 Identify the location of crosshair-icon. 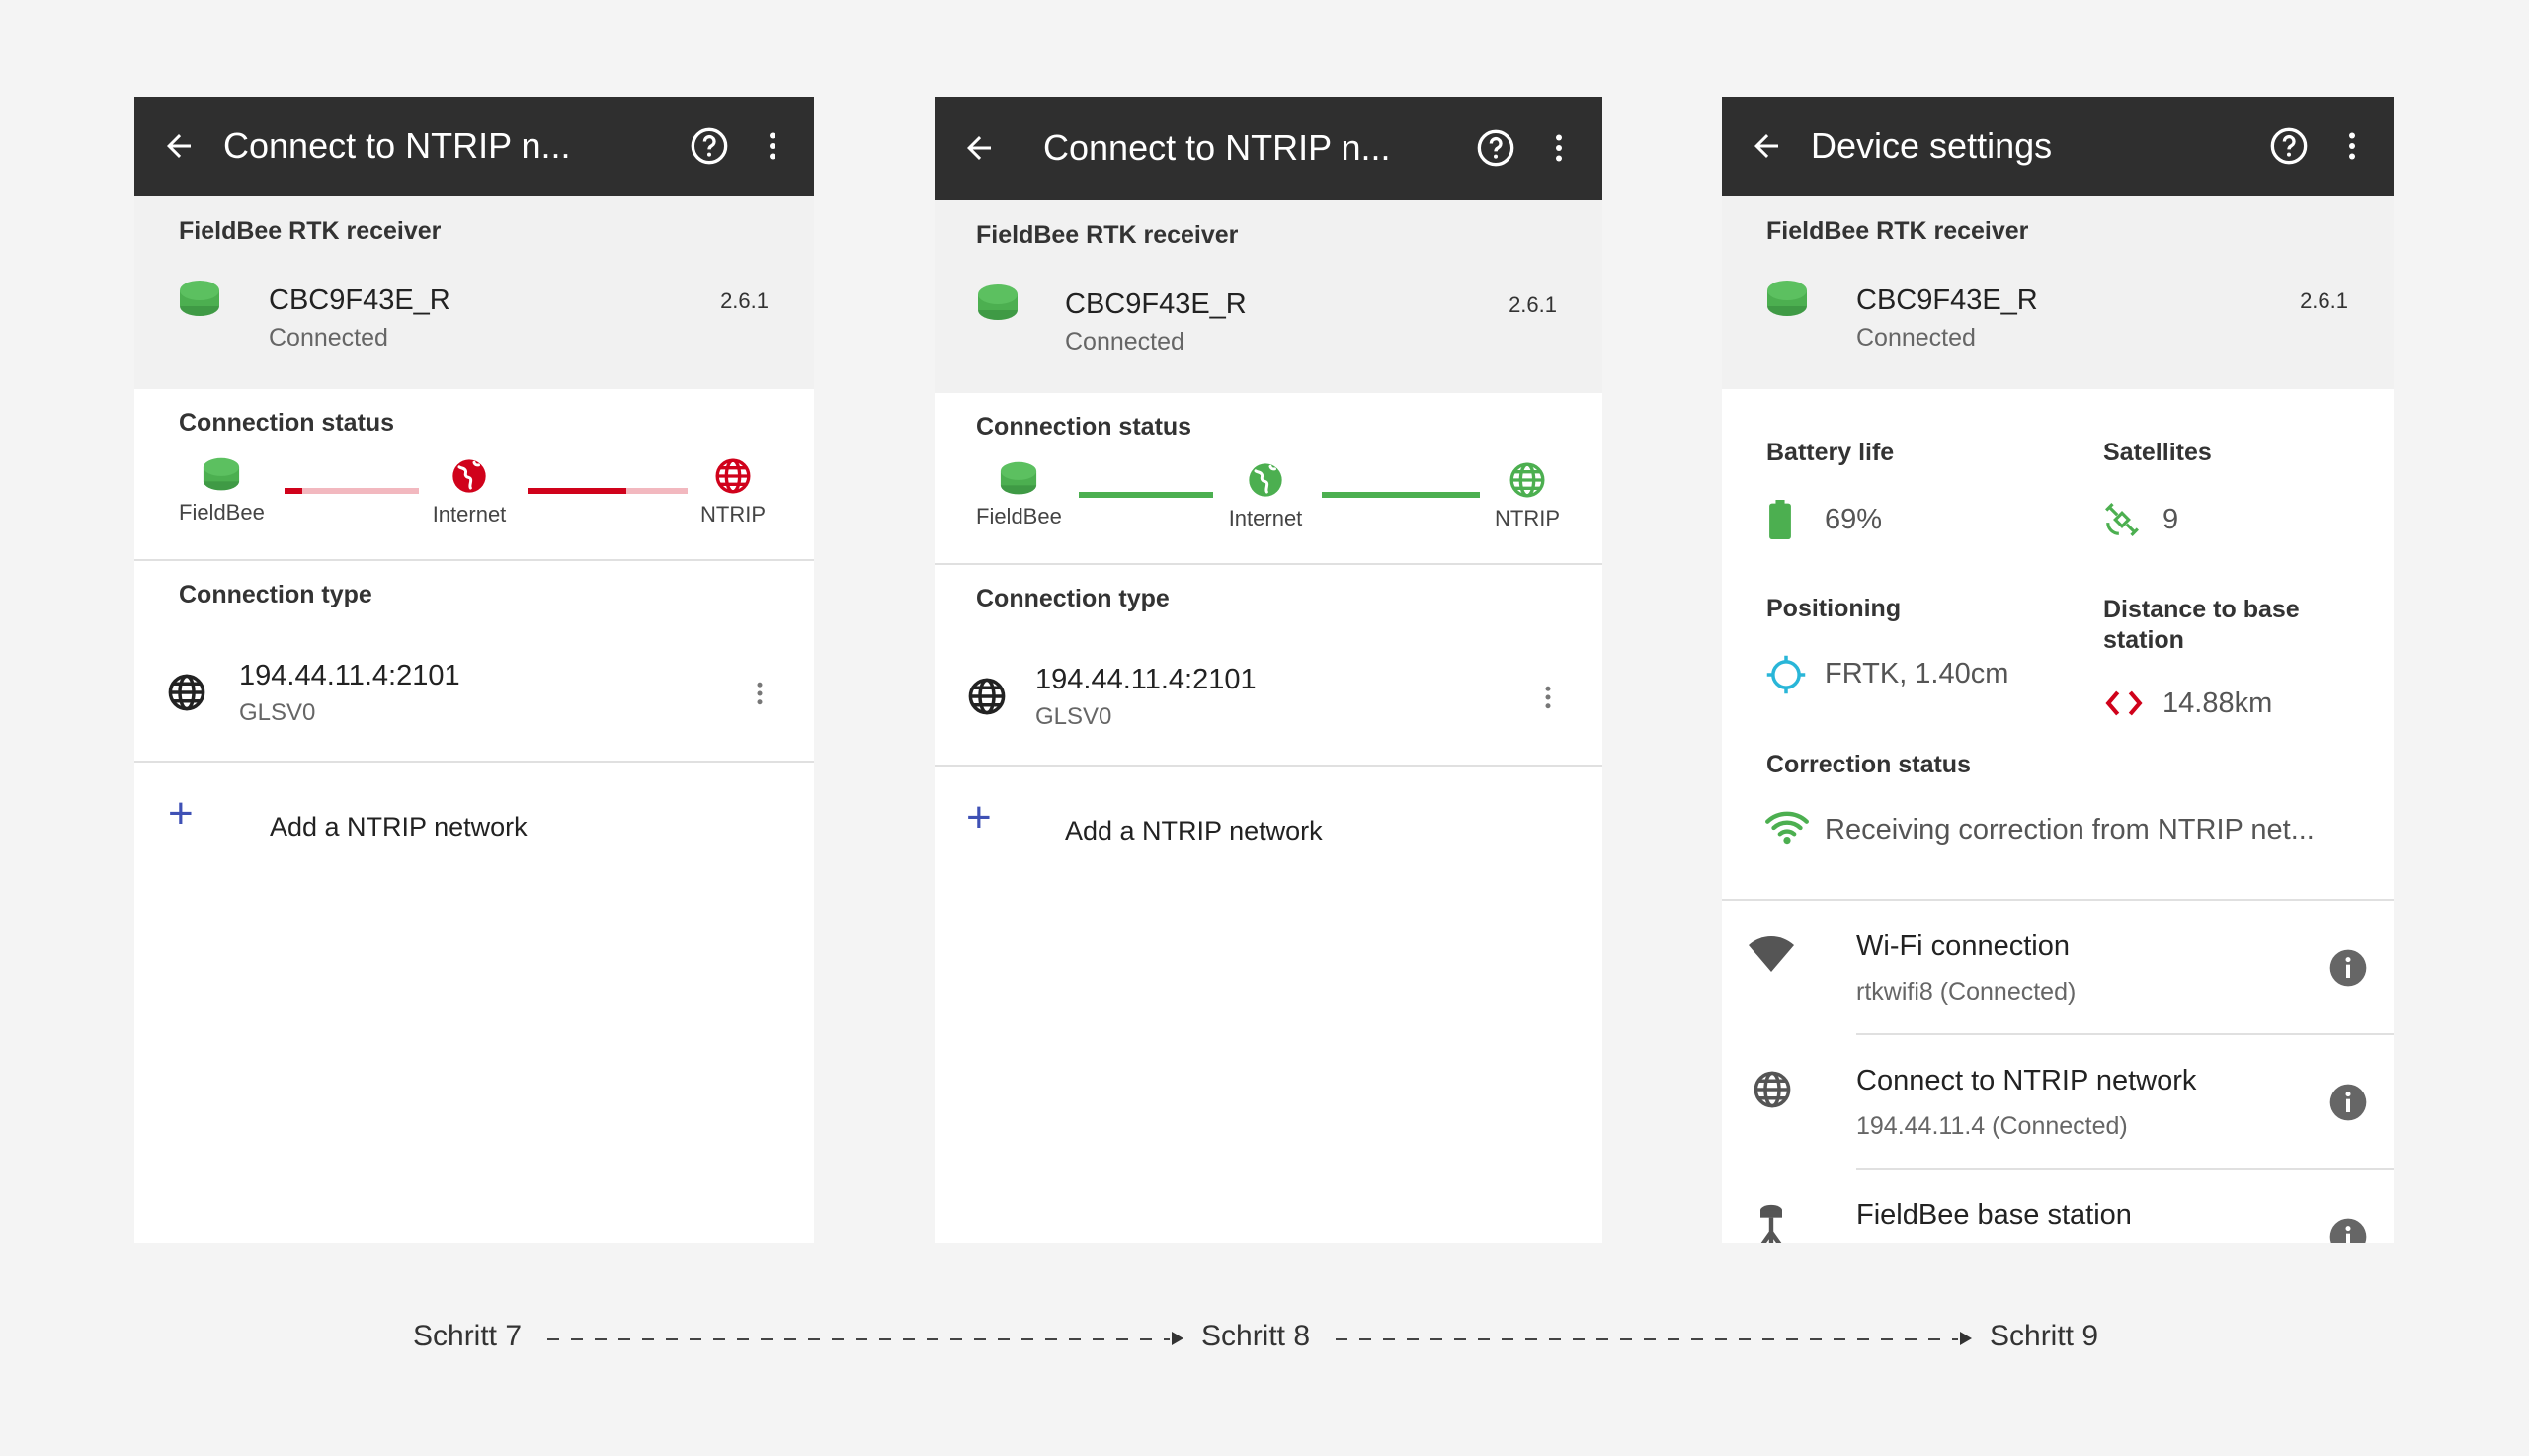
(1786, 674).